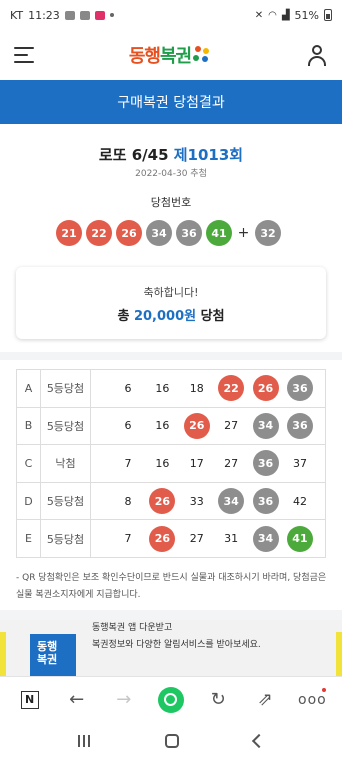 The width and height of the screenshot is (342, 760). I want to click on ticket-numbers: 7 16 17 27 36 37, so click(208, 463).